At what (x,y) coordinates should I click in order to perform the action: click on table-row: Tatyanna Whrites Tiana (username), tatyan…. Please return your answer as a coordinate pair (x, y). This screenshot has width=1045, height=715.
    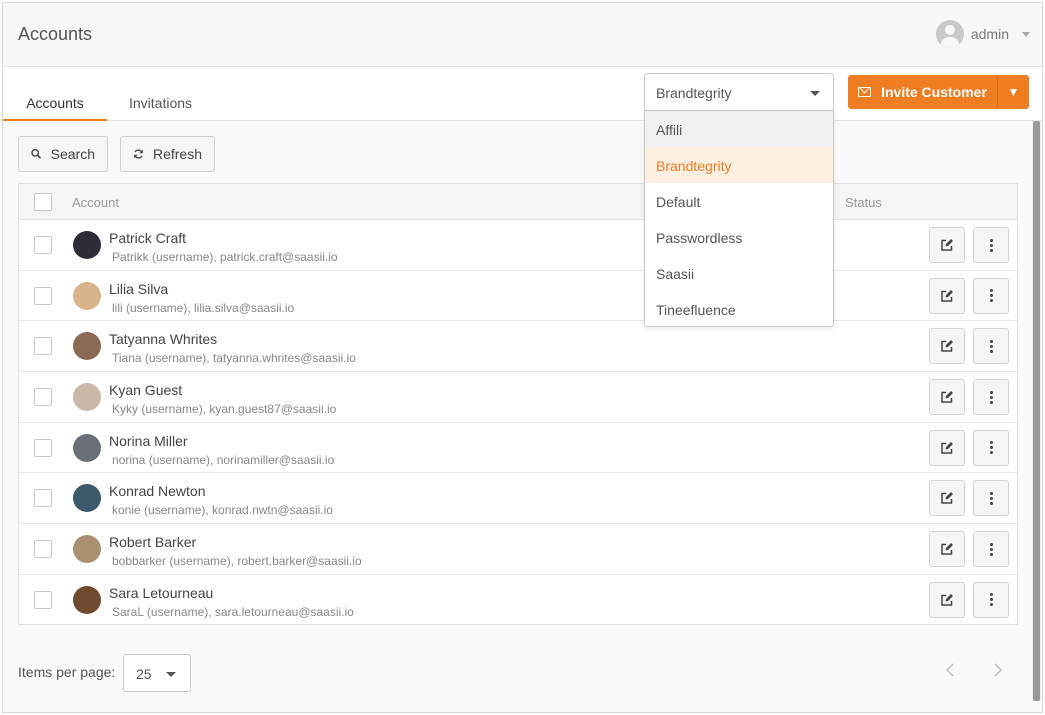
    Looking at the image, I should click on (518, 347).